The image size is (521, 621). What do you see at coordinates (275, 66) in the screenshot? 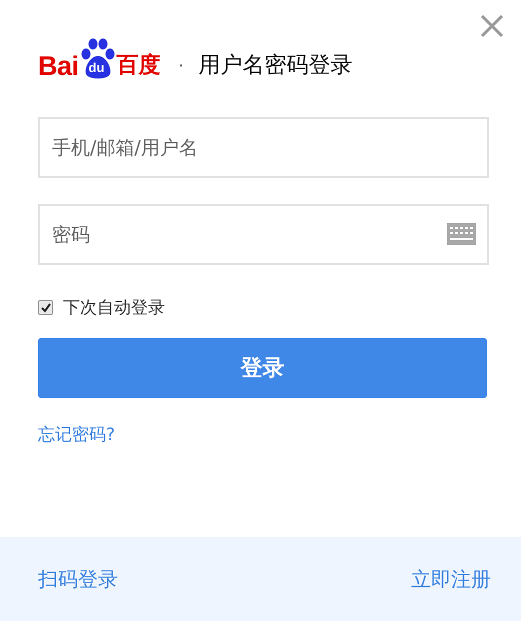
I see `login-title: 用户名密码登录` at bounding box center [275, 66].